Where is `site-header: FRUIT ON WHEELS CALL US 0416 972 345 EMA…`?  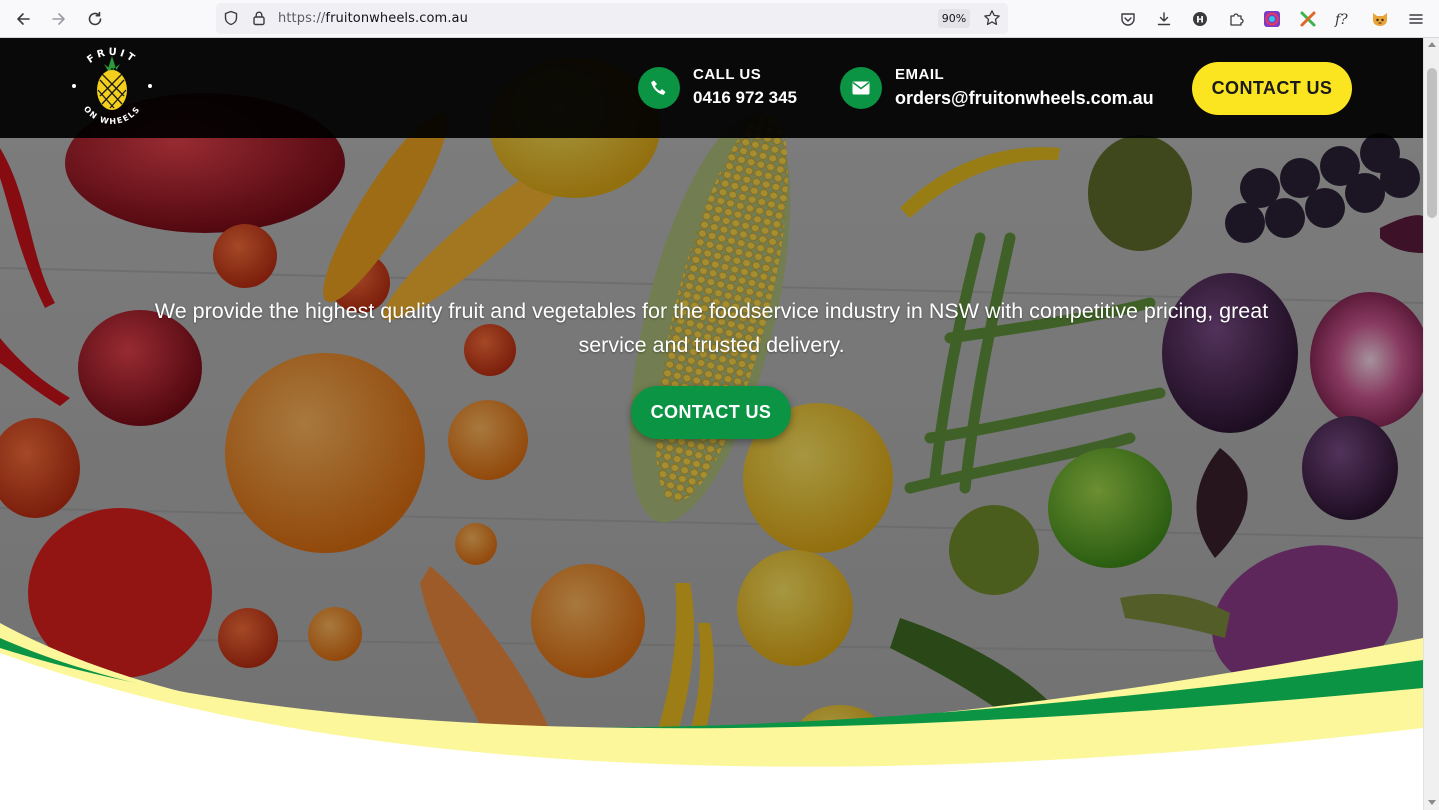
site-header: FRUIT ON WHEELS CALL US 0416 972 345 EMA… is located at coordinates (711, 88).